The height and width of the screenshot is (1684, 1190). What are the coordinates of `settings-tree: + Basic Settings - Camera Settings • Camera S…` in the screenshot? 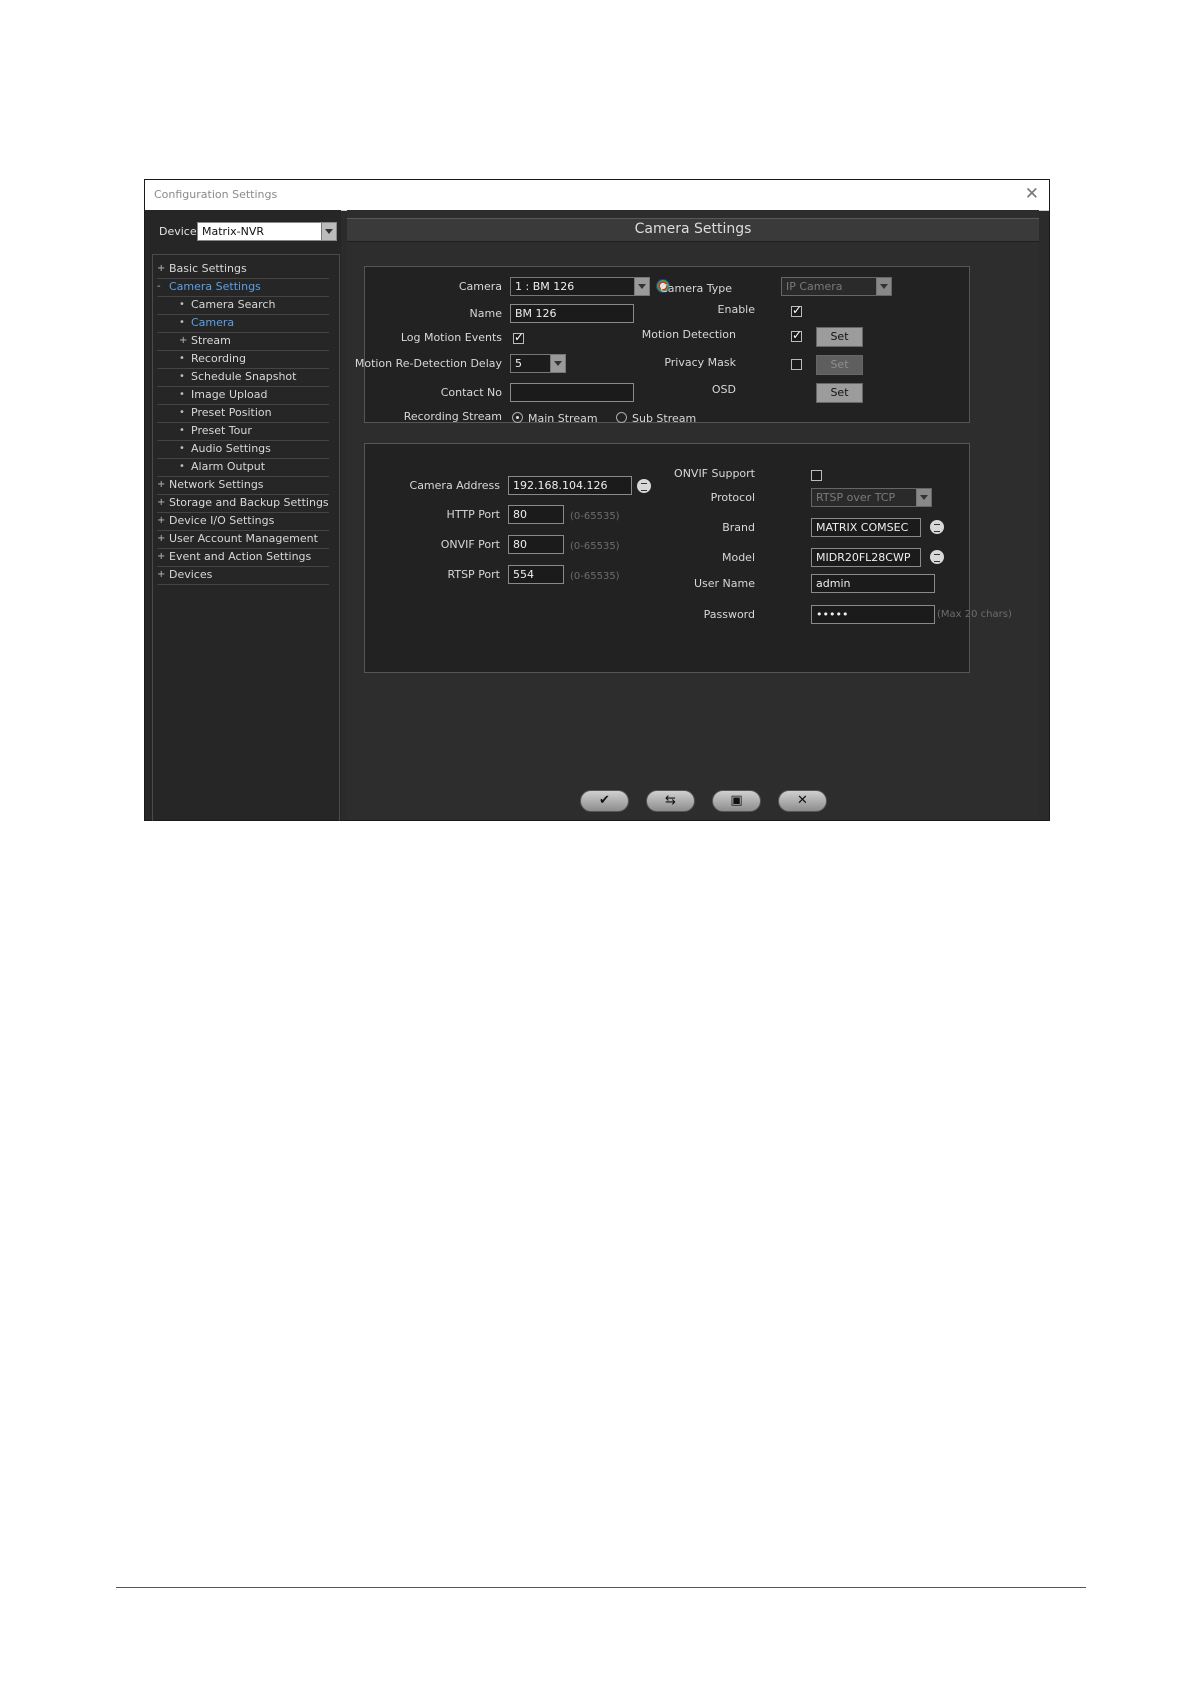 It's located at (246, 537).